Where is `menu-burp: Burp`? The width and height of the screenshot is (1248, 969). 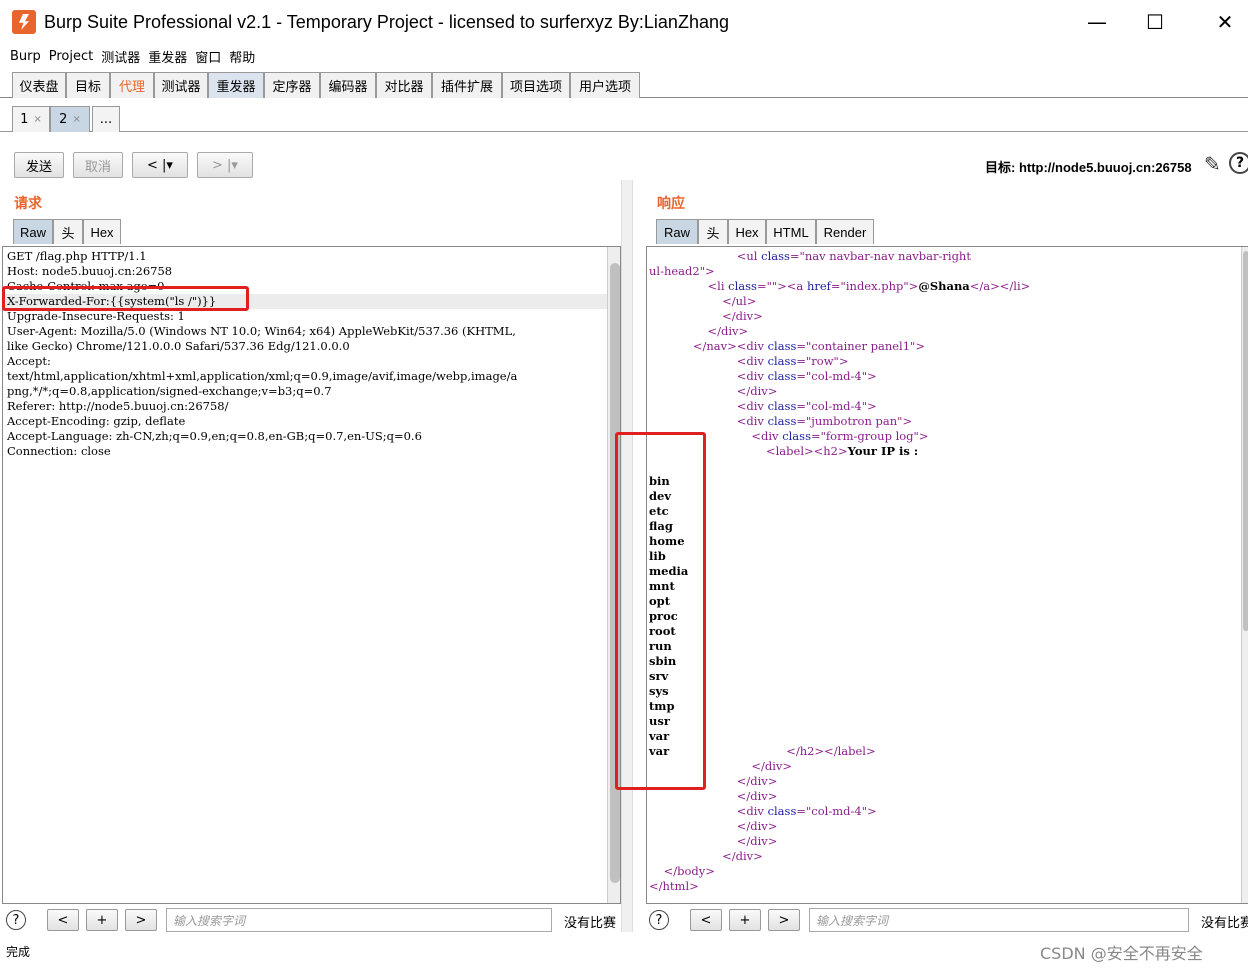
menu-burp: Burp is located at coordinates (25, 56).